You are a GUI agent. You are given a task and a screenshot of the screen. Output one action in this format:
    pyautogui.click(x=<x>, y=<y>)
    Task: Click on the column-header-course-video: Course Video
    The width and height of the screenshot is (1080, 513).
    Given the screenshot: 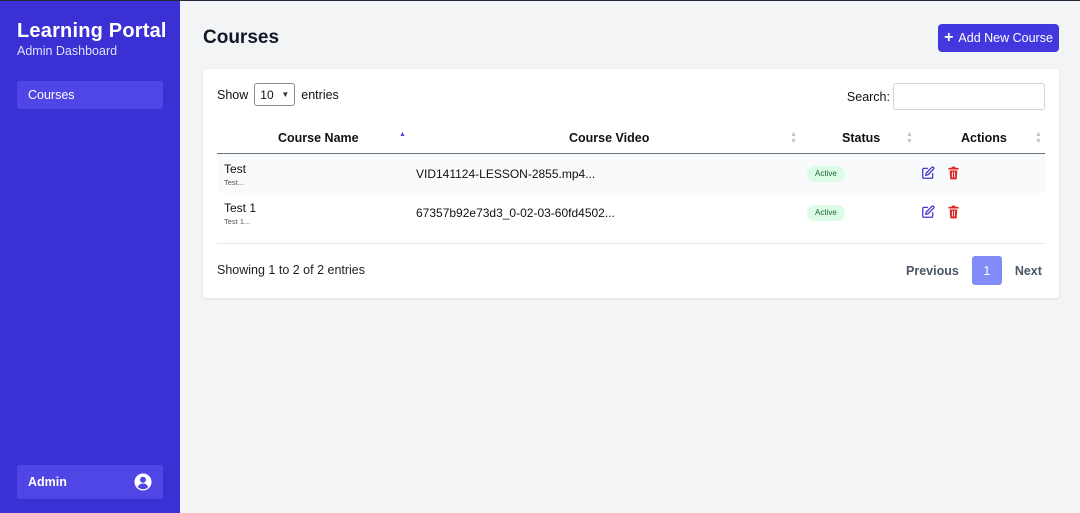 What is the action you would take?
    pyautogui.click(x=609, y=138)
    